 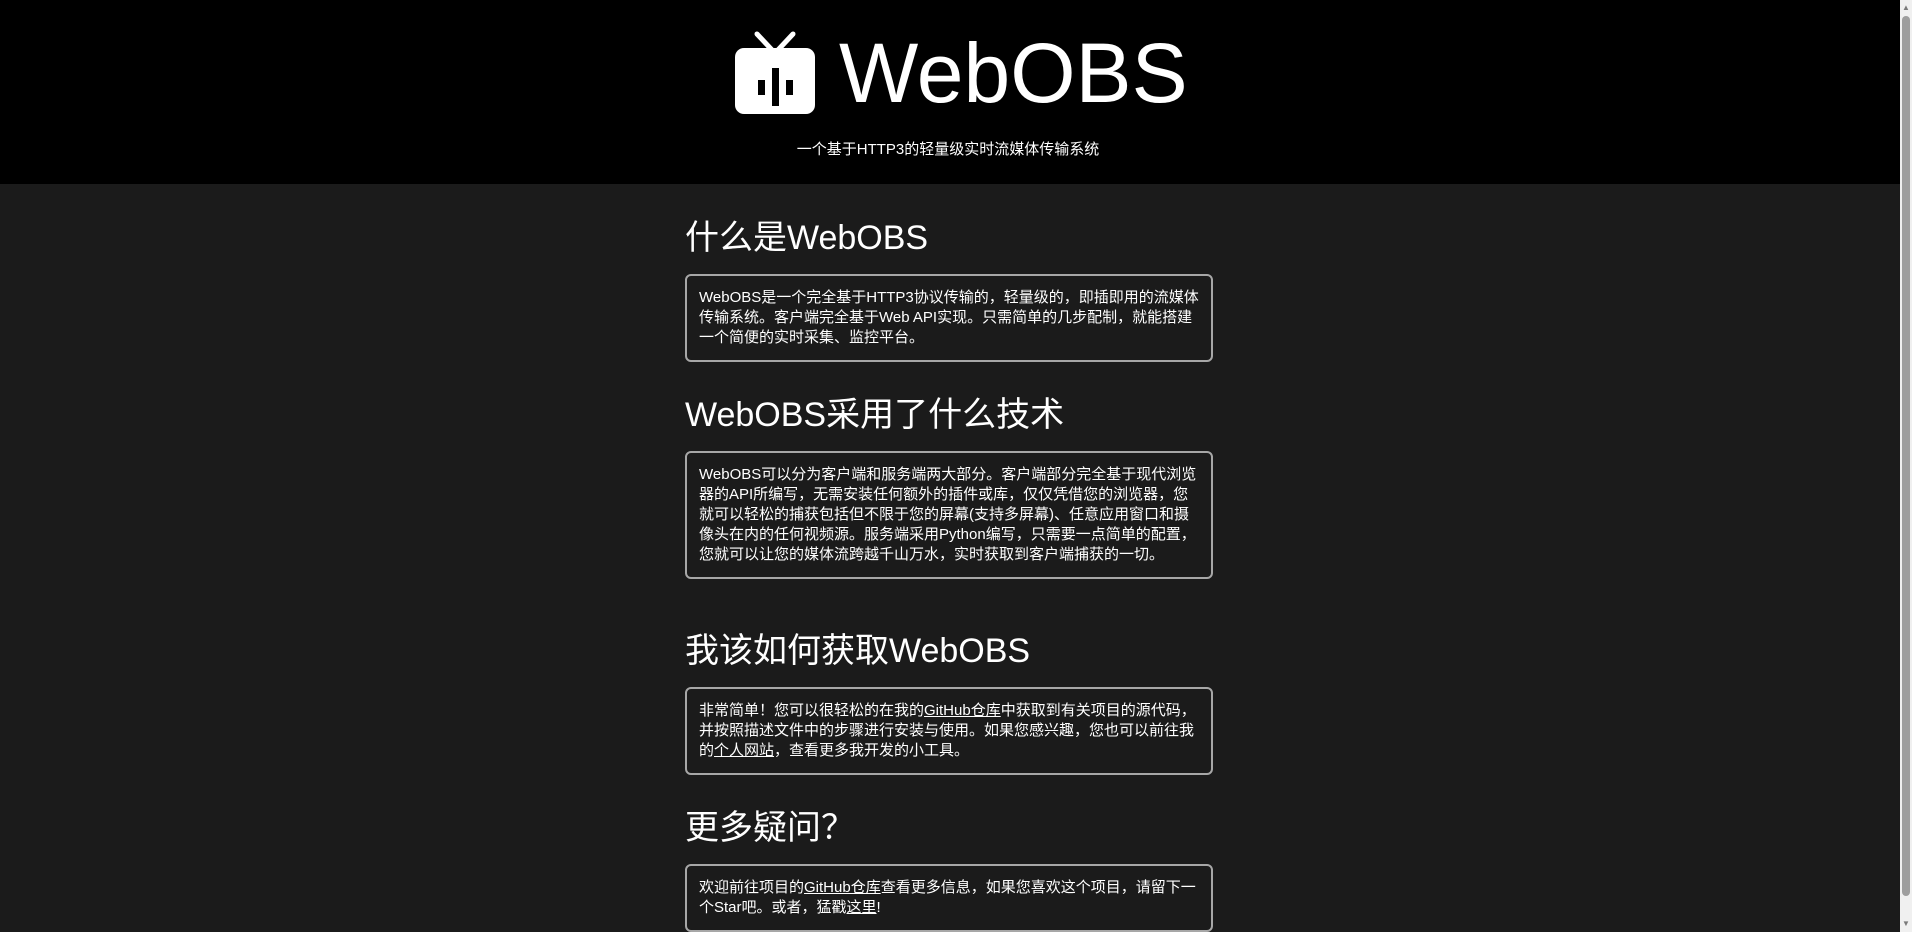 I want to click on vertical-scrollbar: ▲ ▼, so click(x=1906, y=466).